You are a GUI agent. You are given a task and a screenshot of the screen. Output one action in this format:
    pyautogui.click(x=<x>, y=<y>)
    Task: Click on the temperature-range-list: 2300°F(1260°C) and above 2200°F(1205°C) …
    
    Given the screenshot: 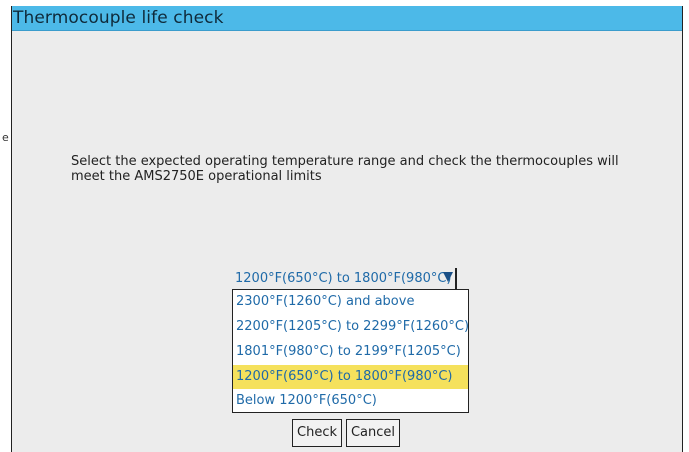 What is the action you would take?
    pyautogui.click(x=350, y=351)
    